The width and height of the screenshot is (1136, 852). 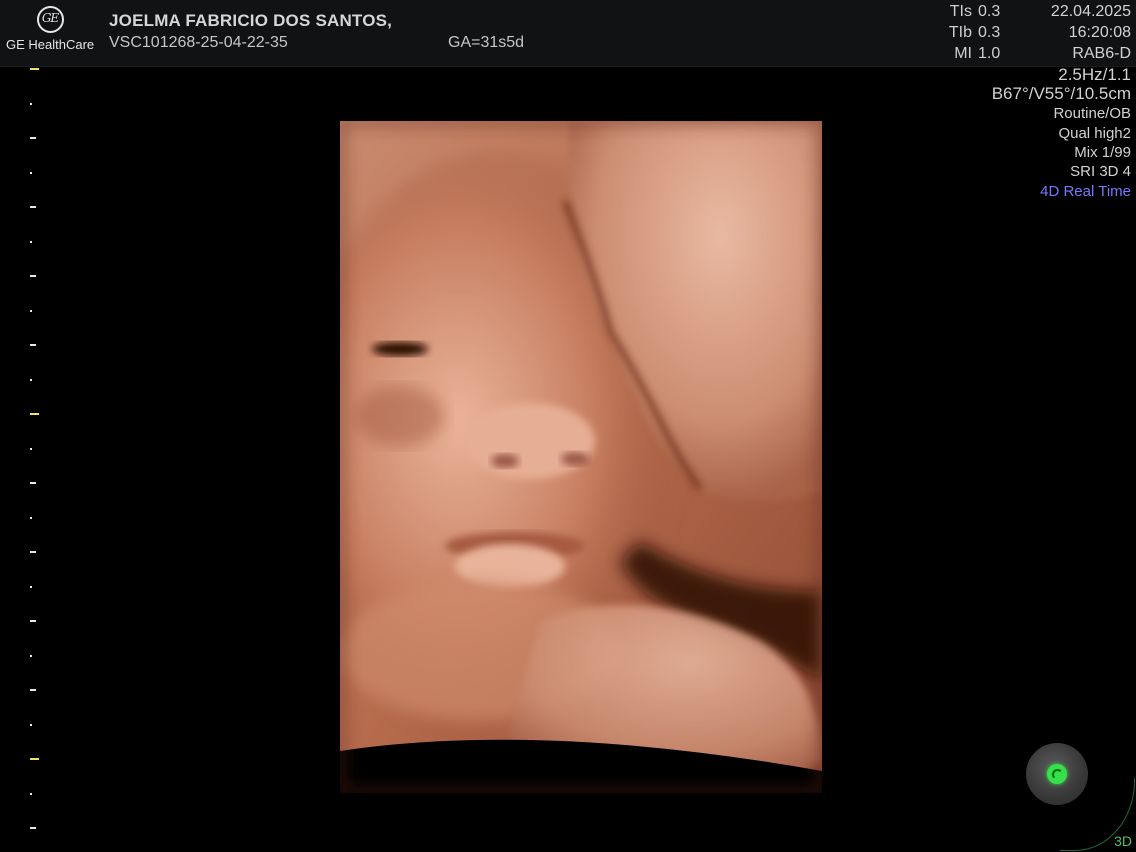 What do you see at coordinates (960, 11) in the screenshot?
I see `index-label: TIs` at bounding box center [960, 11].